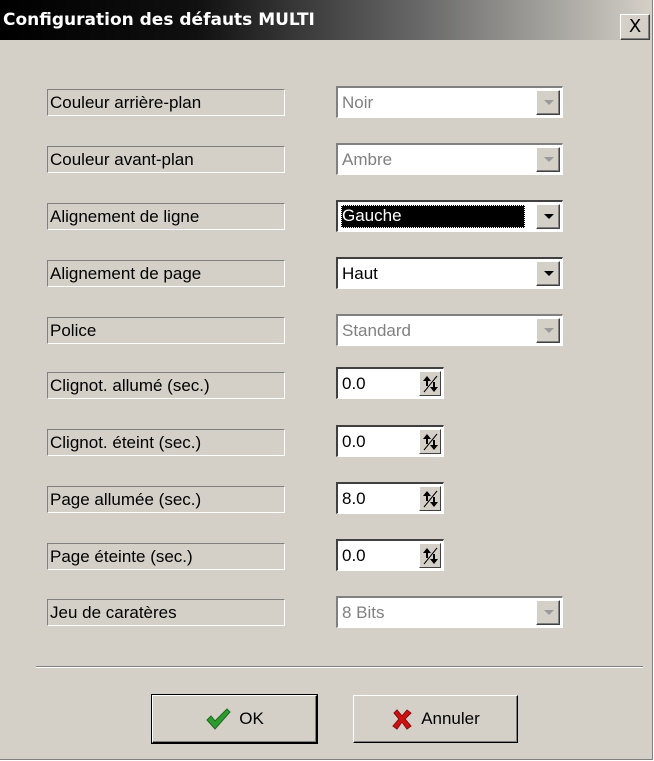 The image size is (654, 761). Describe the element at coordinates (367, 159) in the screenshot. I see `foreground-color-value: Ambre` at that location.